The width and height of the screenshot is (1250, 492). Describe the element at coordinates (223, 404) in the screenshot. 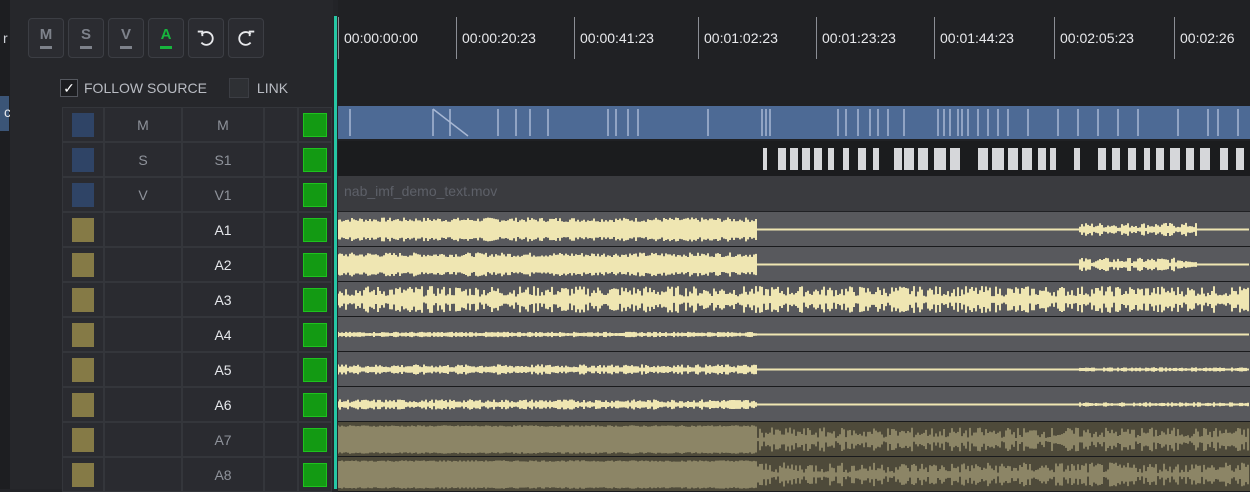

I see `destination-track-cell: A6` at that location.